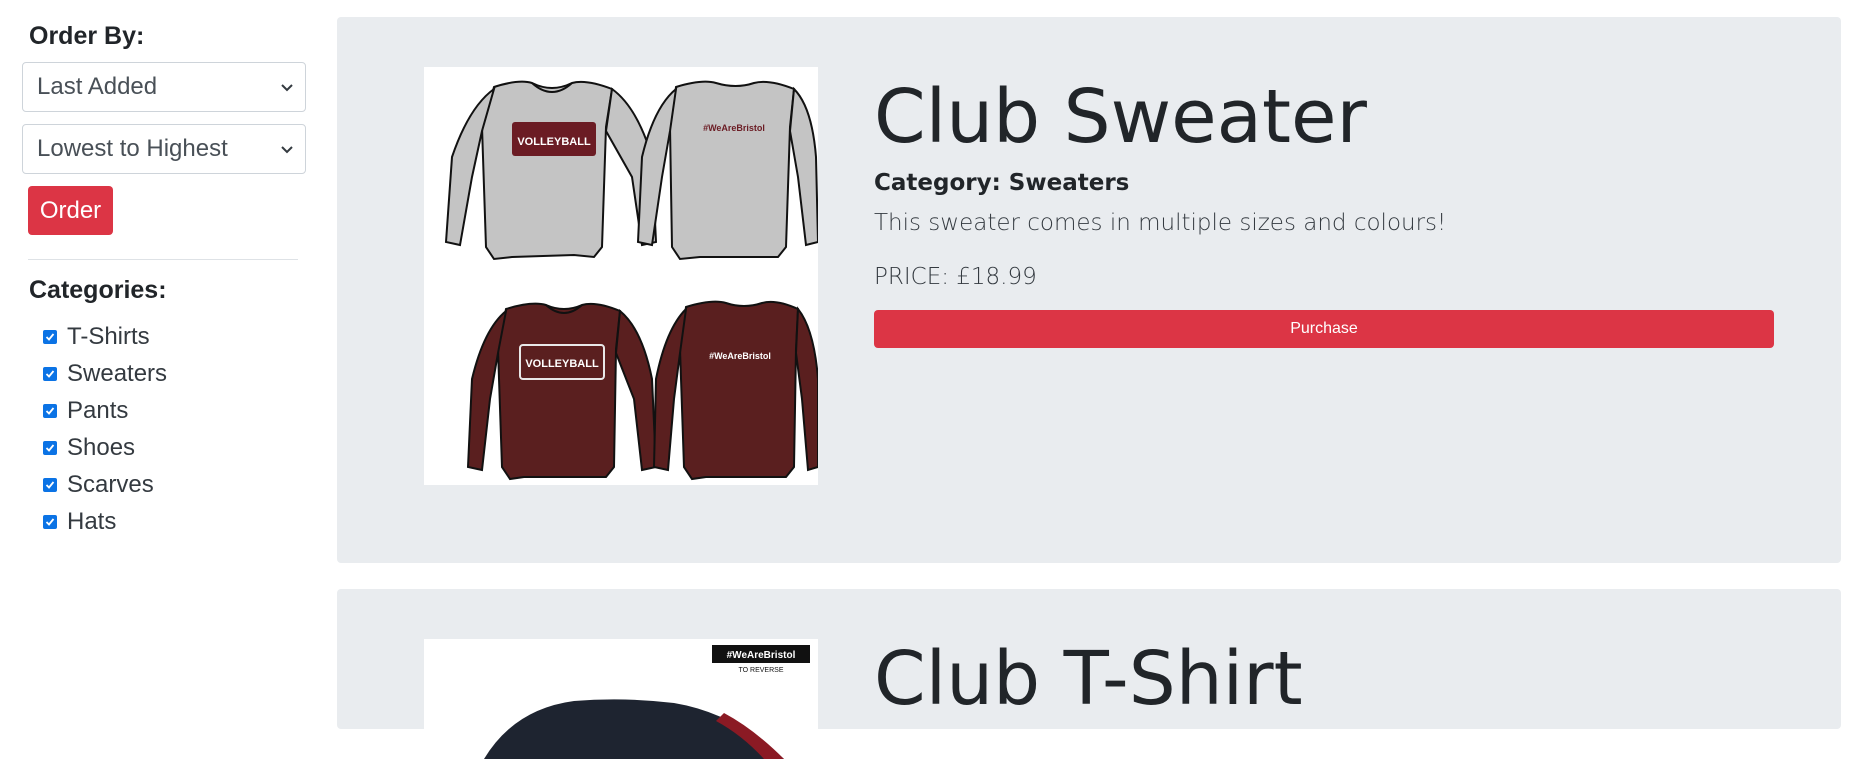 The image size is (1862, 759). I want to click on category-item-scarves: Scarves, so click(175, 484).